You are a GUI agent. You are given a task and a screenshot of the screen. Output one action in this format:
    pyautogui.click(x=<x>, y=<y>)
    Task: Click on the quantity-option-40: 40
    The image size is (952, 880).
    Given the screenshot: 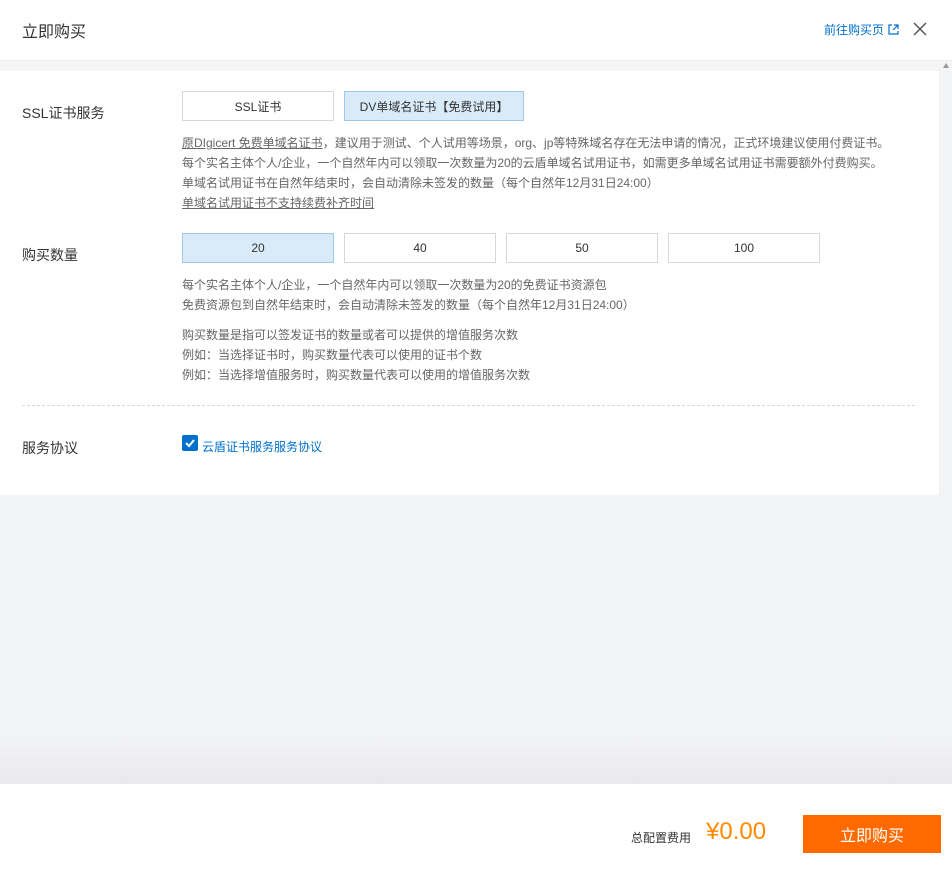 What is the action you would take?
    pyautogui.click(x=420, y=248)
    